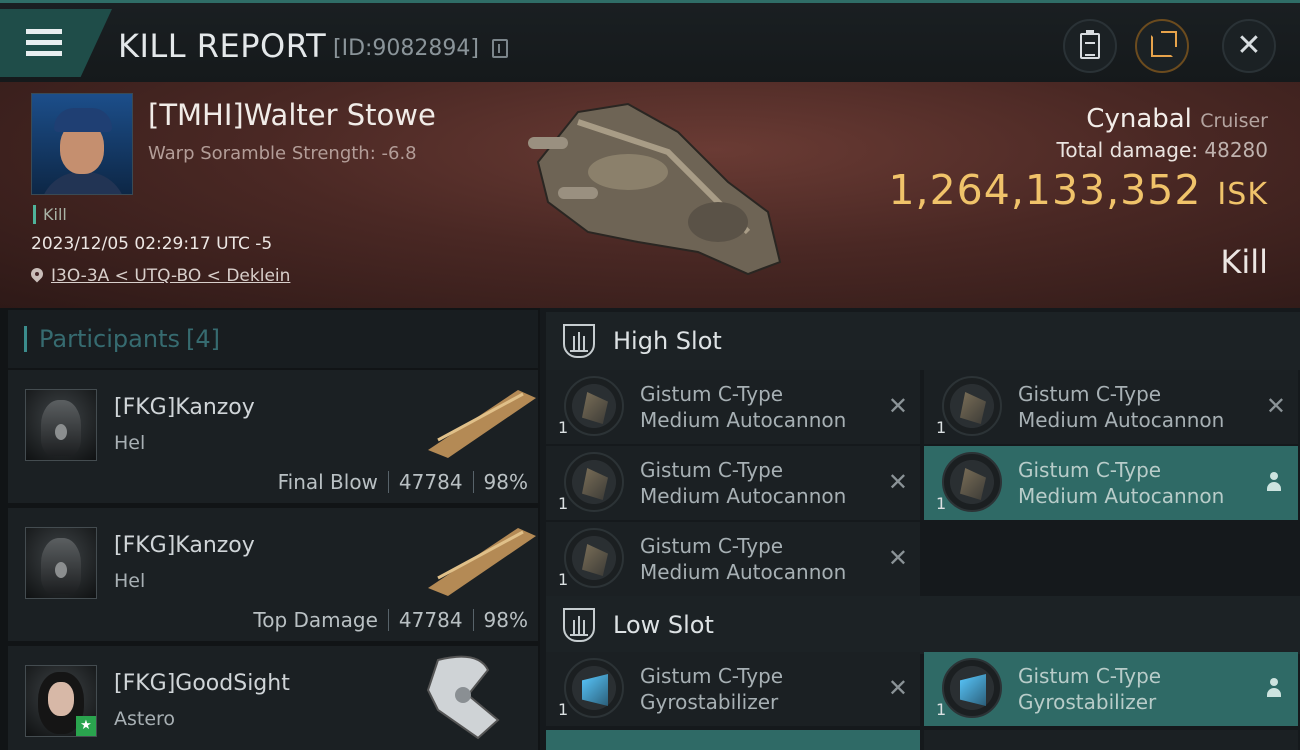  What do you see at coordinates (50, 214) in the screenshot?
I see `kill-tag: Kill` at bounding box center [50, 214].